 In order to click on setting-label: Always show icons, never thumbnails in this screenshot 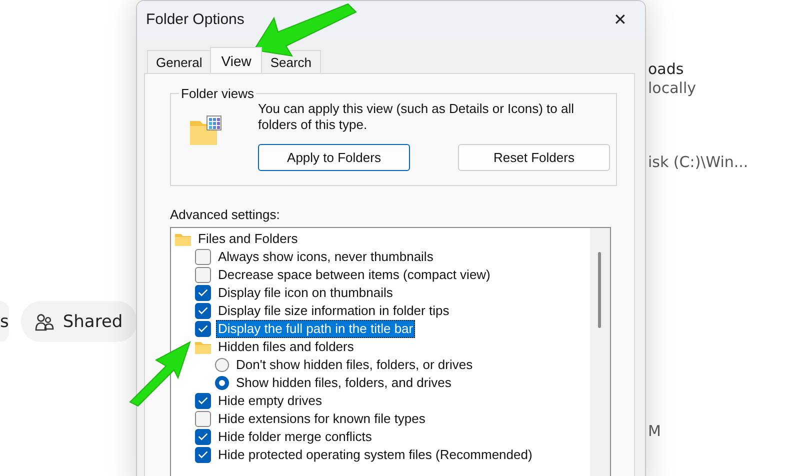, I will do `click(326, 257)`.